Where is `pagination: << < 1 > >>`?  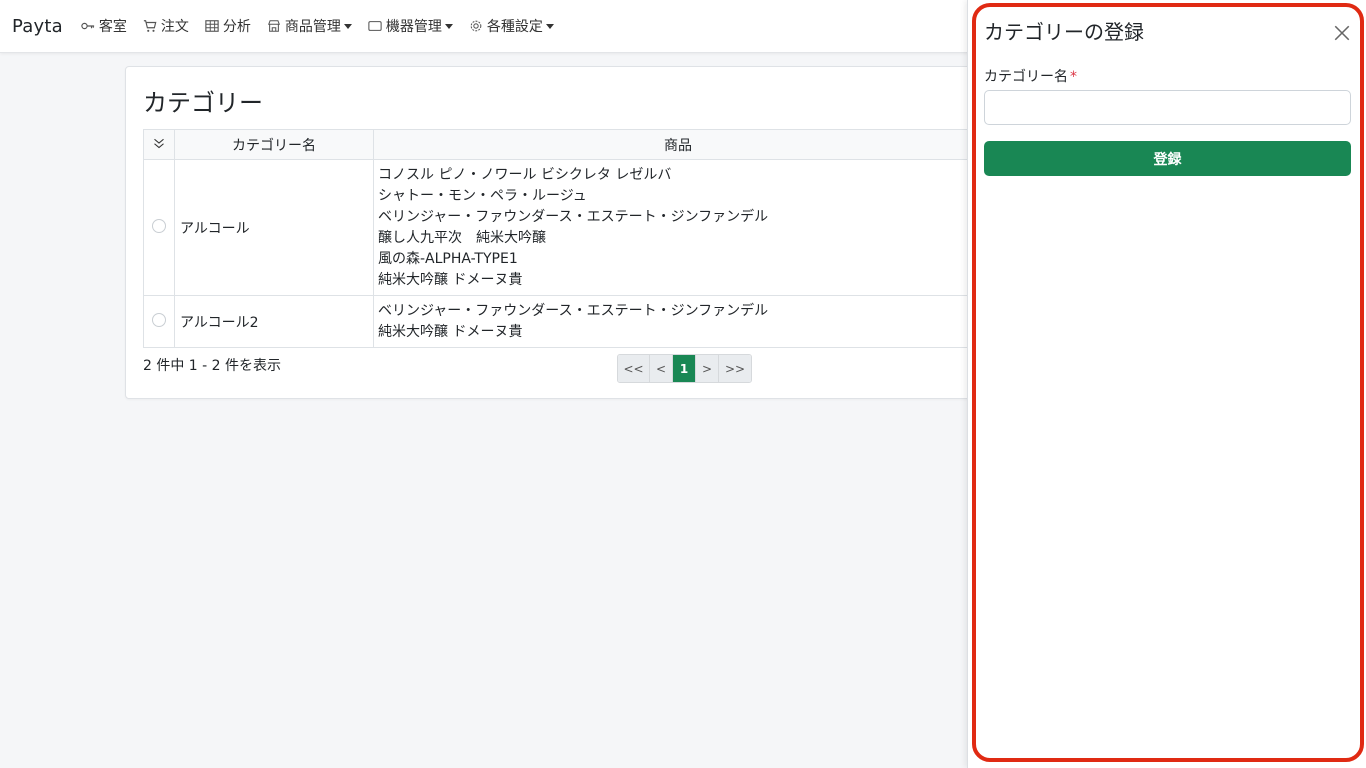 pagination: << < 1 > >> is located at coordinates (684, 368).